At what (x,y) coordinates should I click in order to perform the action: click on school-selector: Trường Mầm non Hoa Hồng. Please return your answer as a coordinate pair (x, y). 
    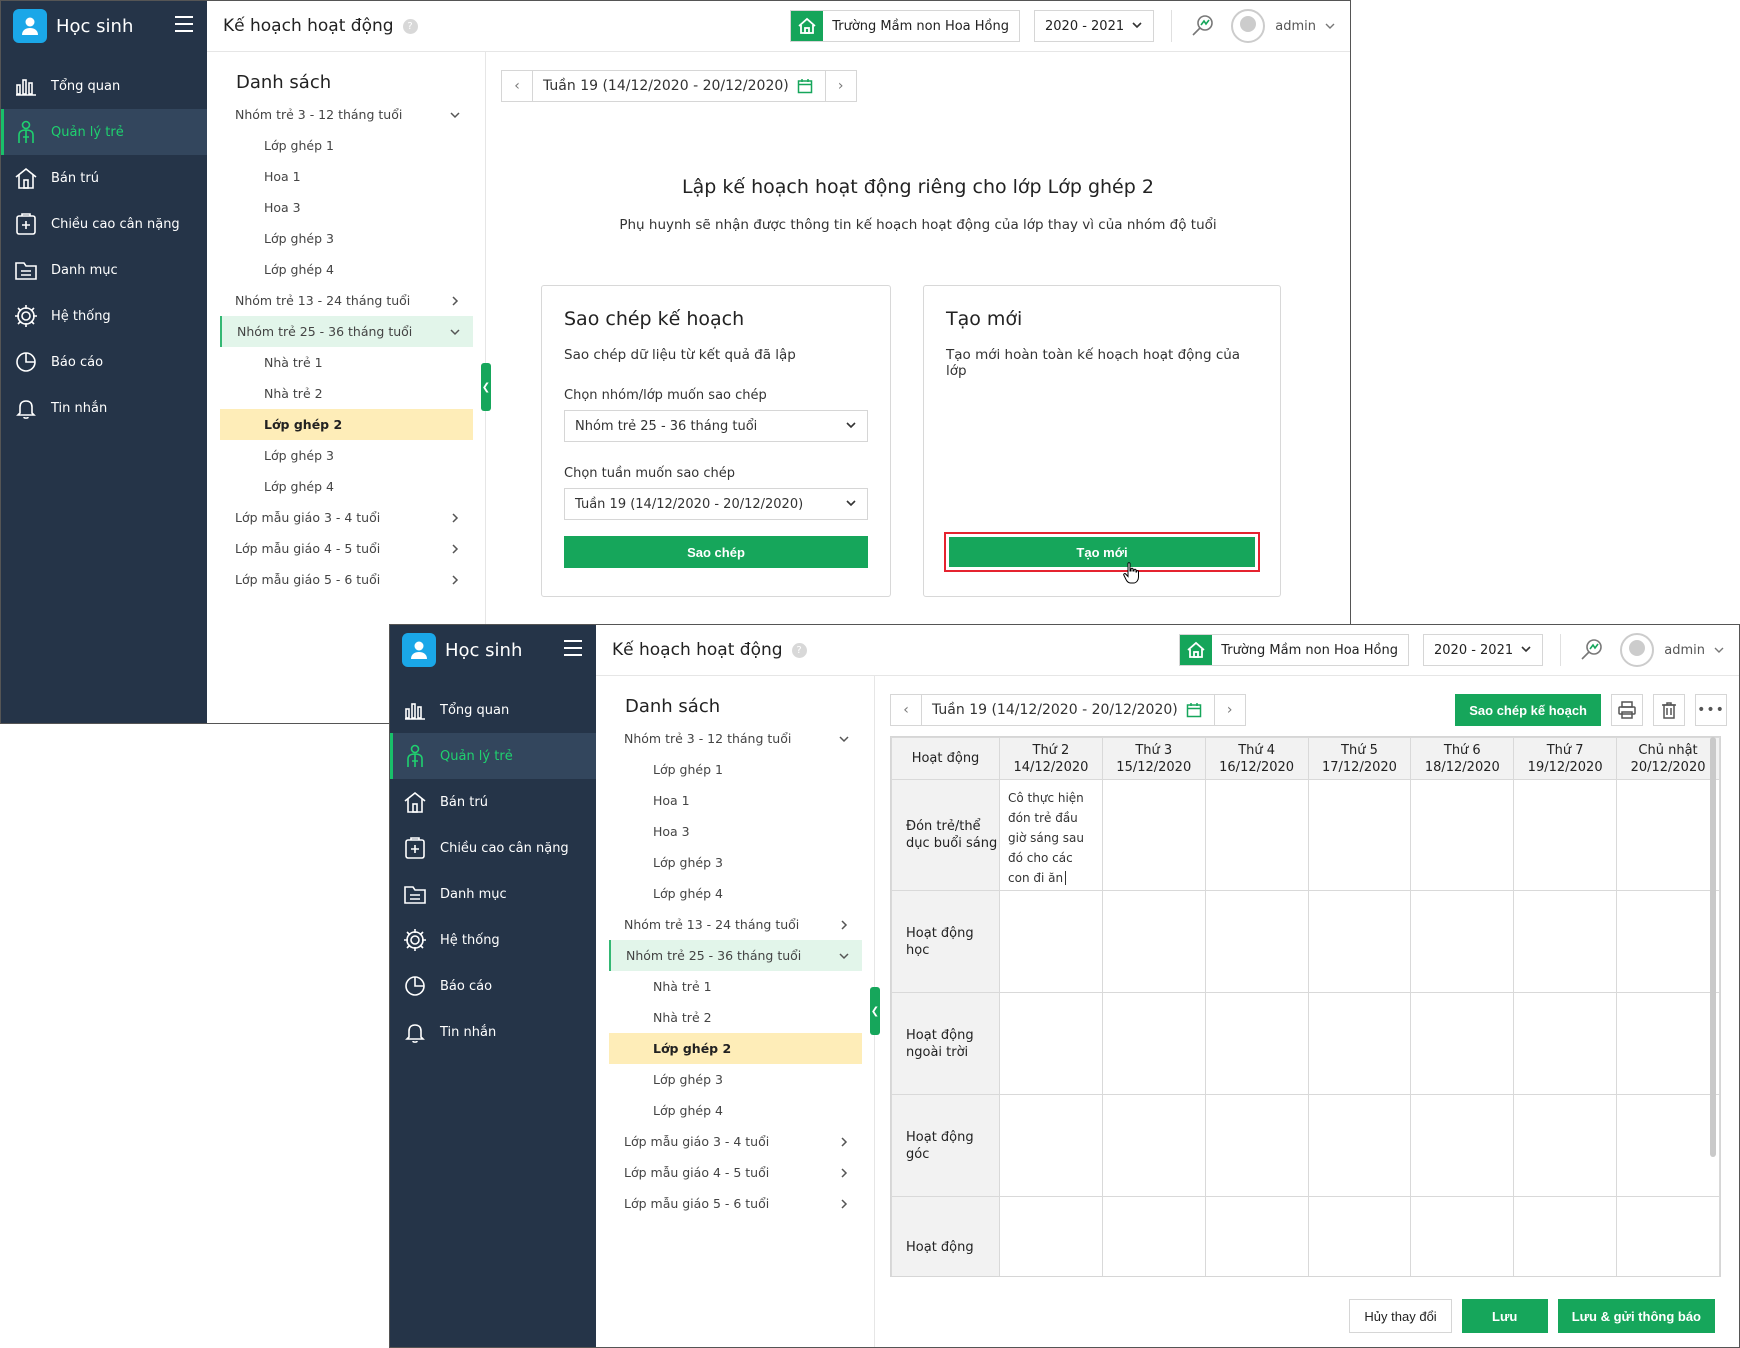
    Looking at the image, I should click on (1294, 650).